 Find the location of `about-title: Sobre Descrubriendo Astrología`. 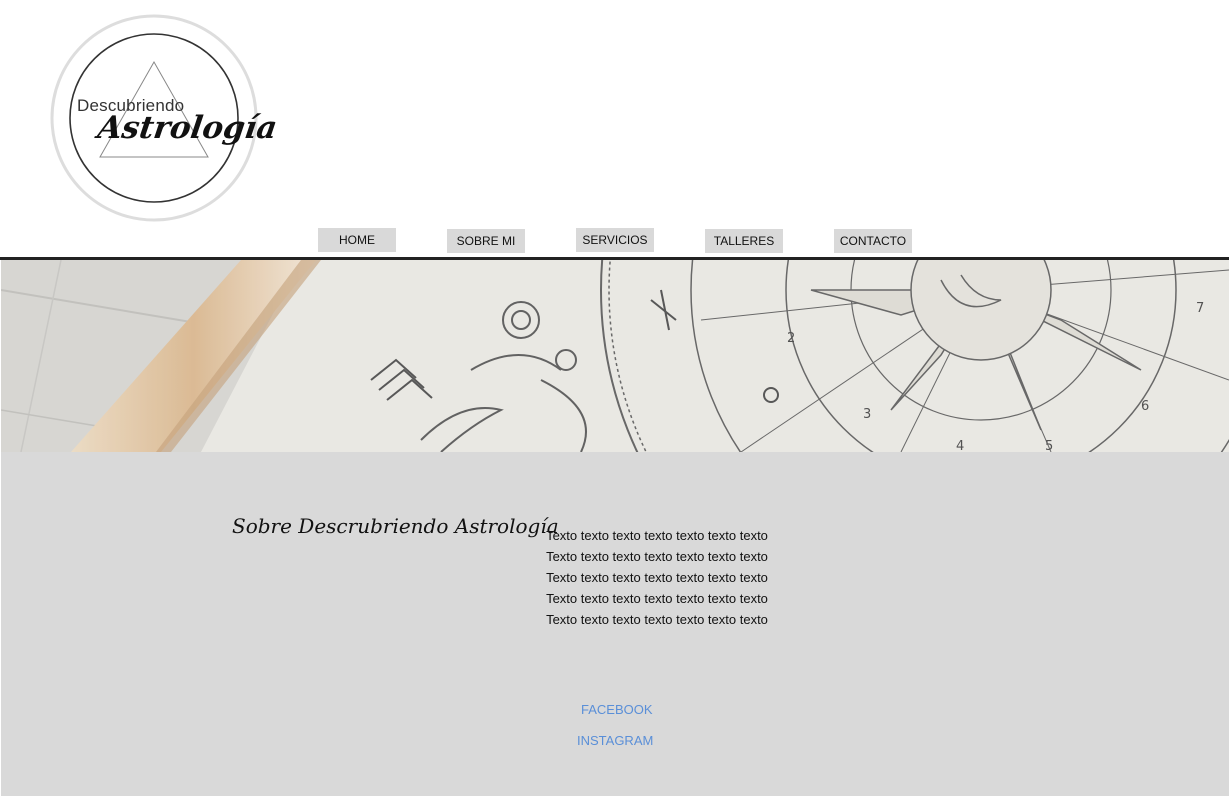

about-title: Sobre Descrubriendo Astrología is located at coordinates (395, 526).